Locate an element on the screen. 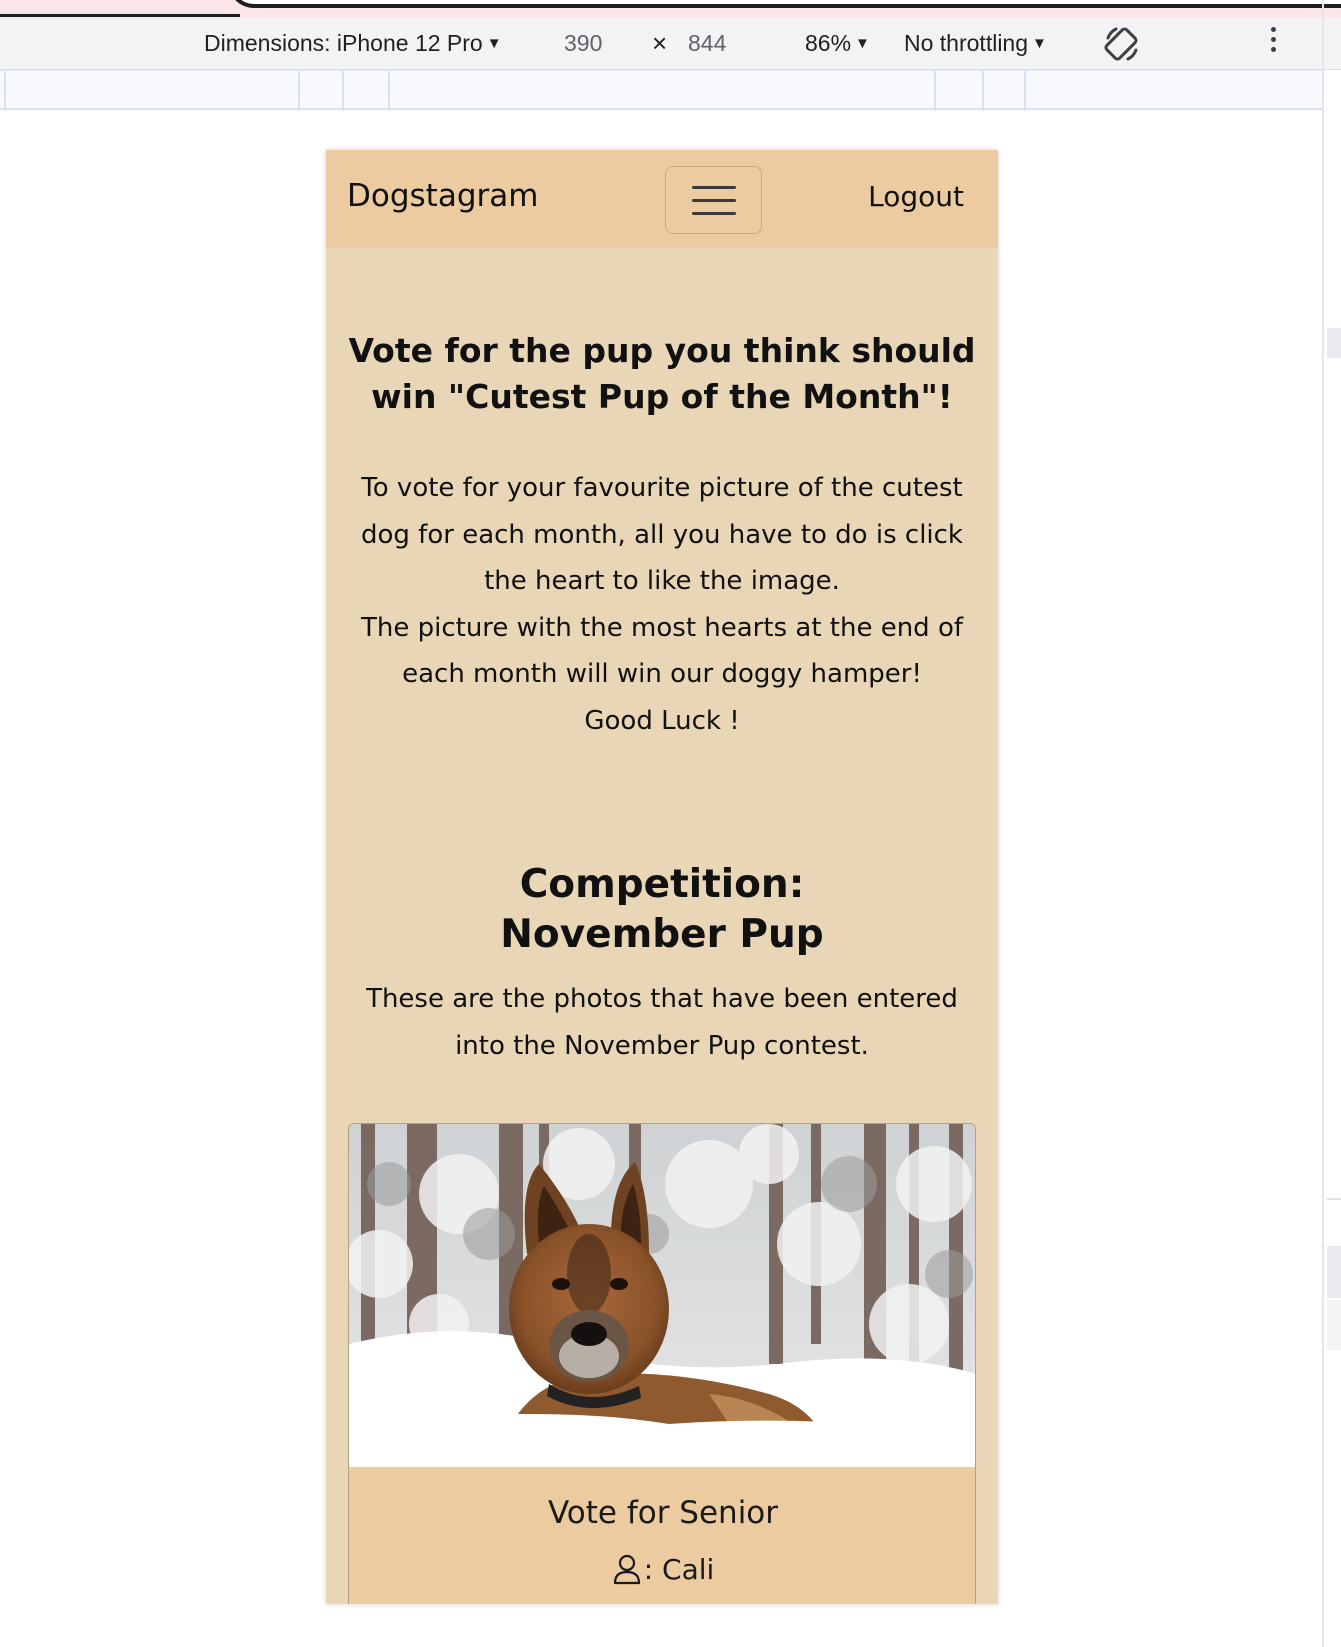  user-icon is located at coordinates (626, 1569).